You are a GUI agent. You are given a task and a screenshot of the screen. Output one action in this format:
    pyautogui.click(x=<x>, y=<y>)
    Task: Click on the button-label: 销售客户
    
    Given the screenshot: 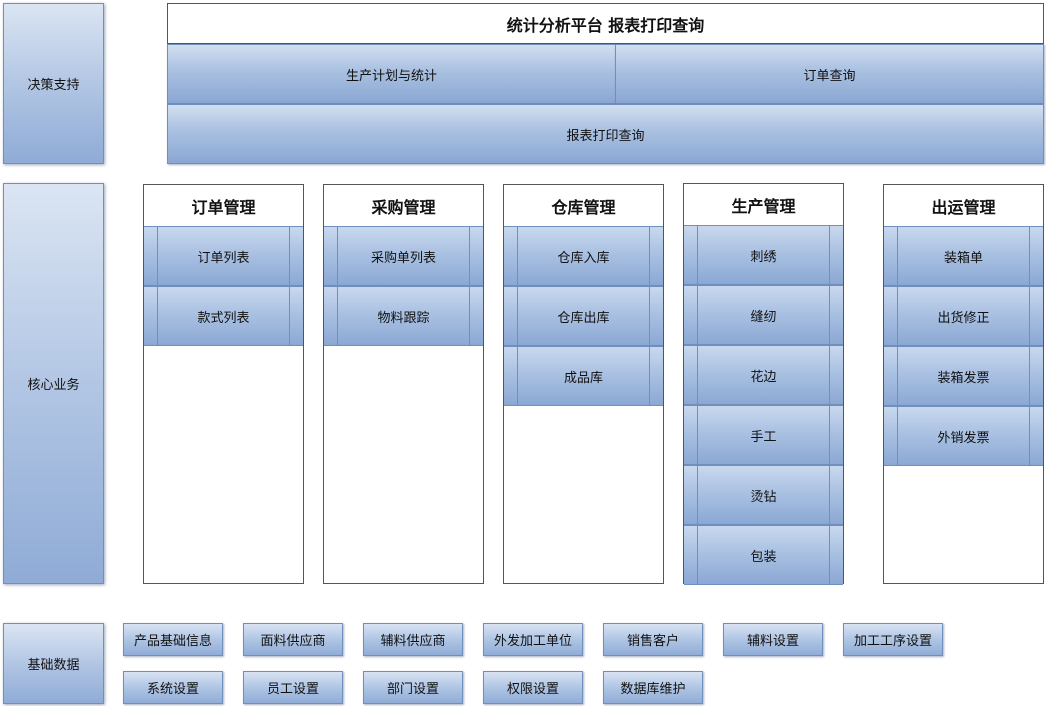 What is the action you would take?
    pyautogui.click(x=652, y=641)
    